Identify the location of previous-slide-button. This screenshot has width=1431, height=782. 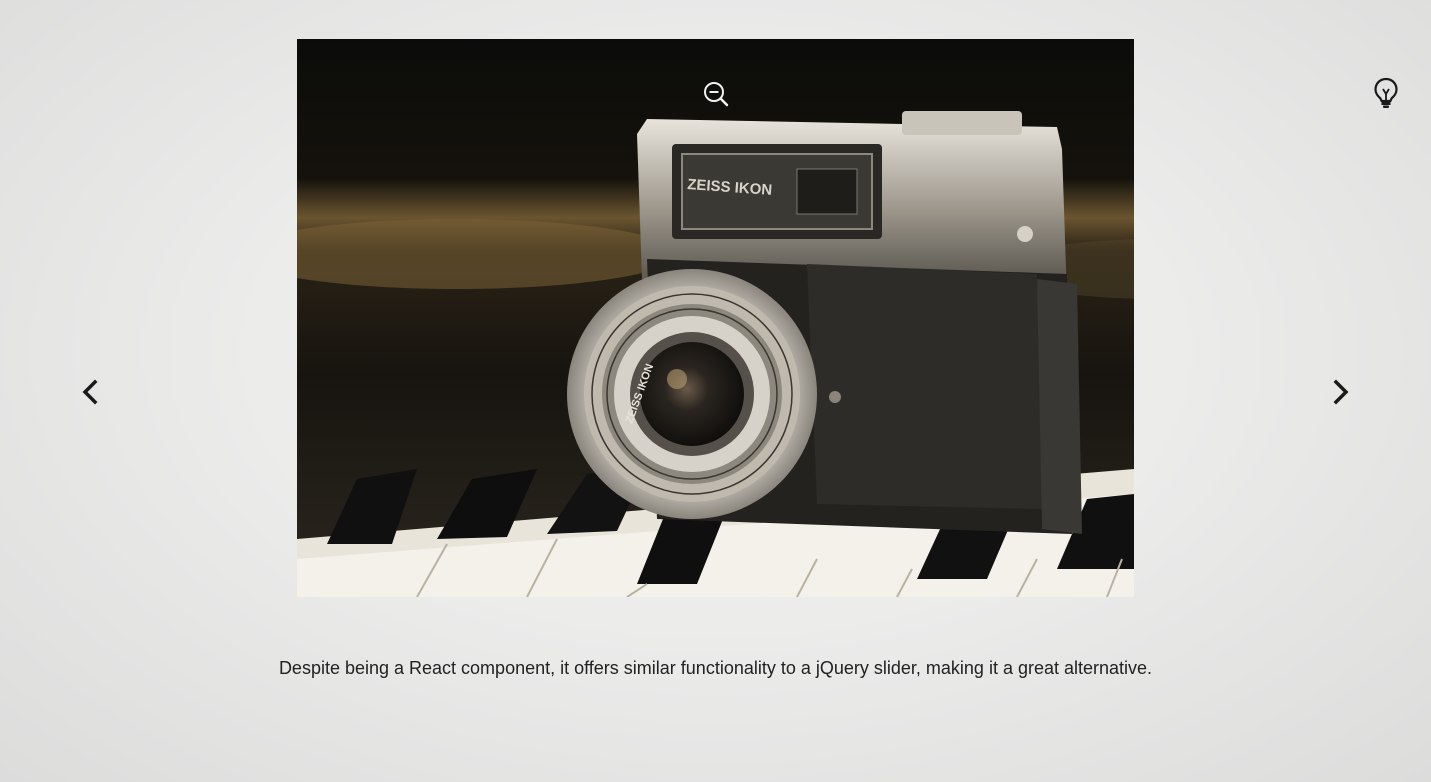
(90, 392).